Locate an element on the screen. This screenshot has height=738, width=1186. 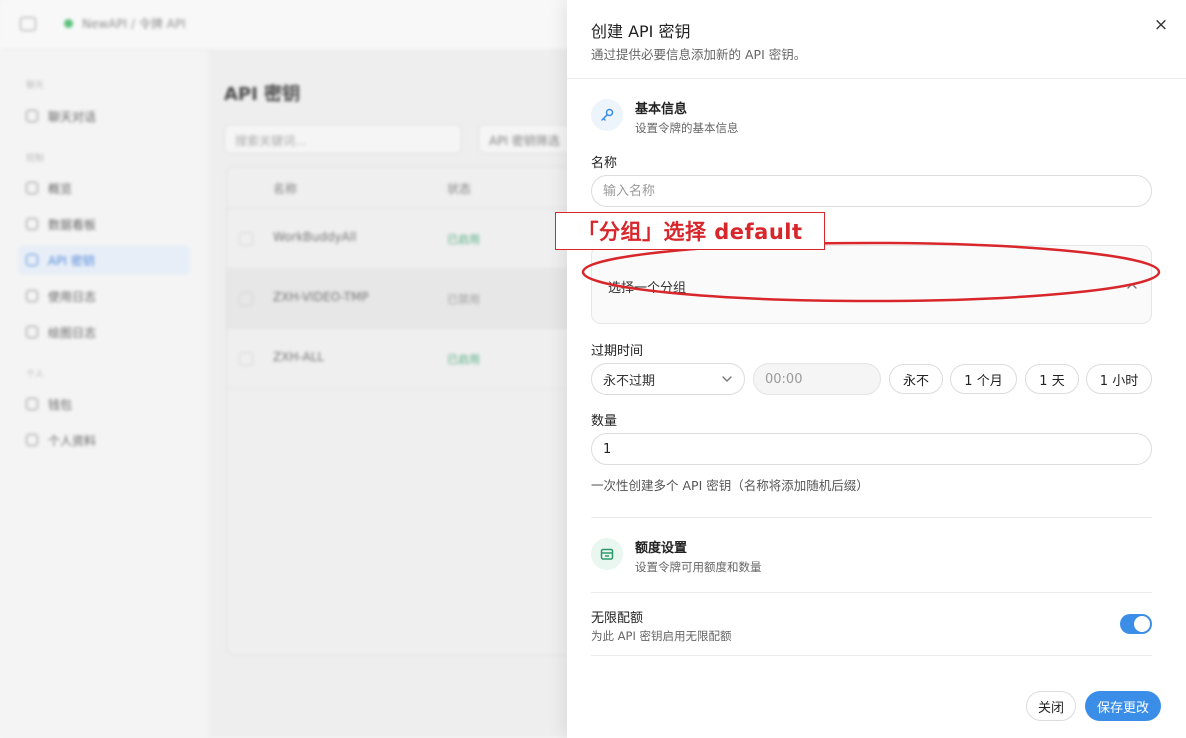
expiry-select-value: 永不过期 is located at coordinates (629, 381).